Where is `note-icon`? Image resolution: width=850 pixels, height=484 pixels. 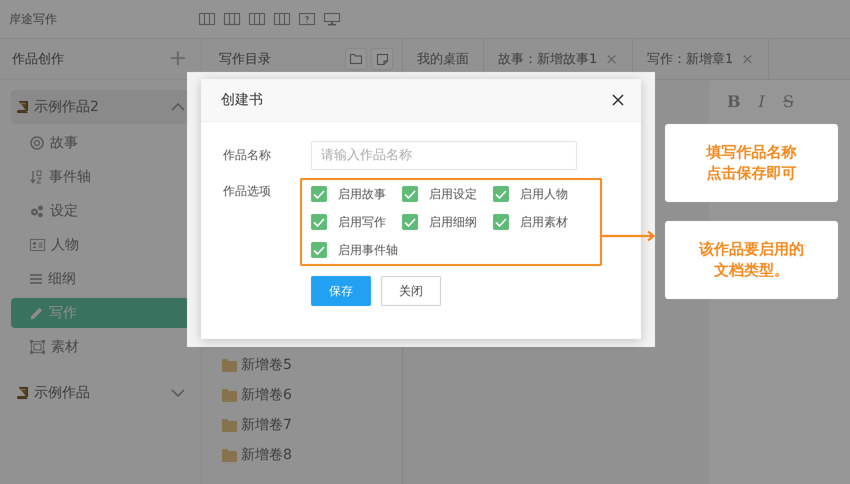 note-icon is located at coordinates (382, 59).